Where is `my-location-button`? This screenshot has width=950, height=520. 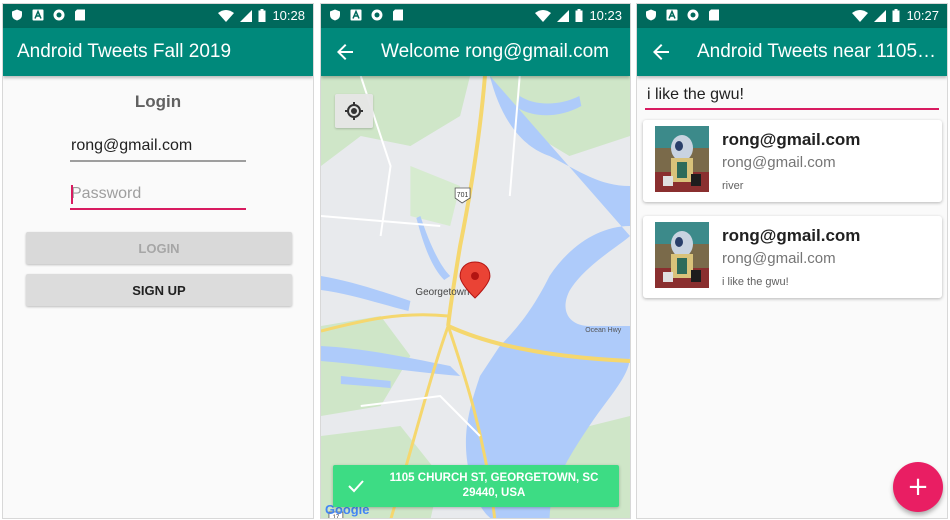
my-location-button is located at coordinates (354, 111).